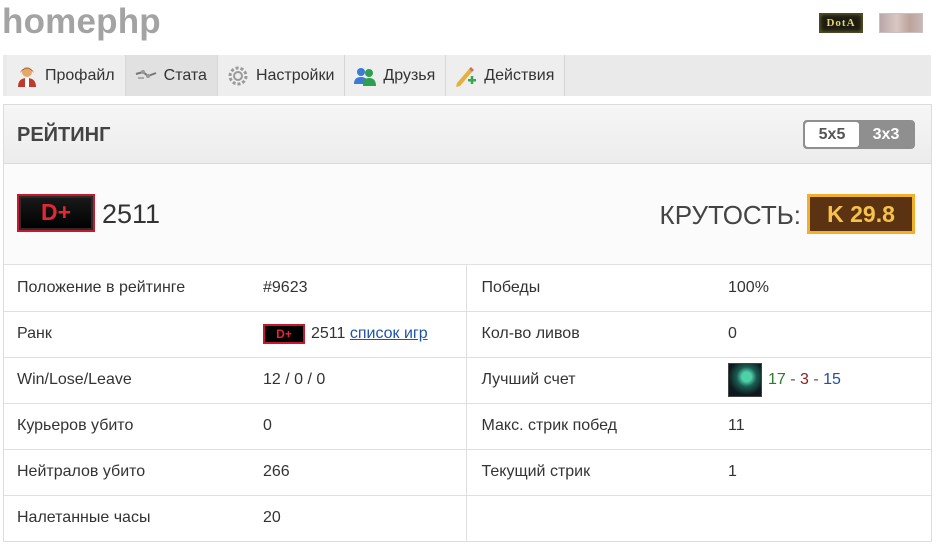 The image size is (940, 547). I want to click on panel-title: РЕЙТИНГ, so click(64, 135).